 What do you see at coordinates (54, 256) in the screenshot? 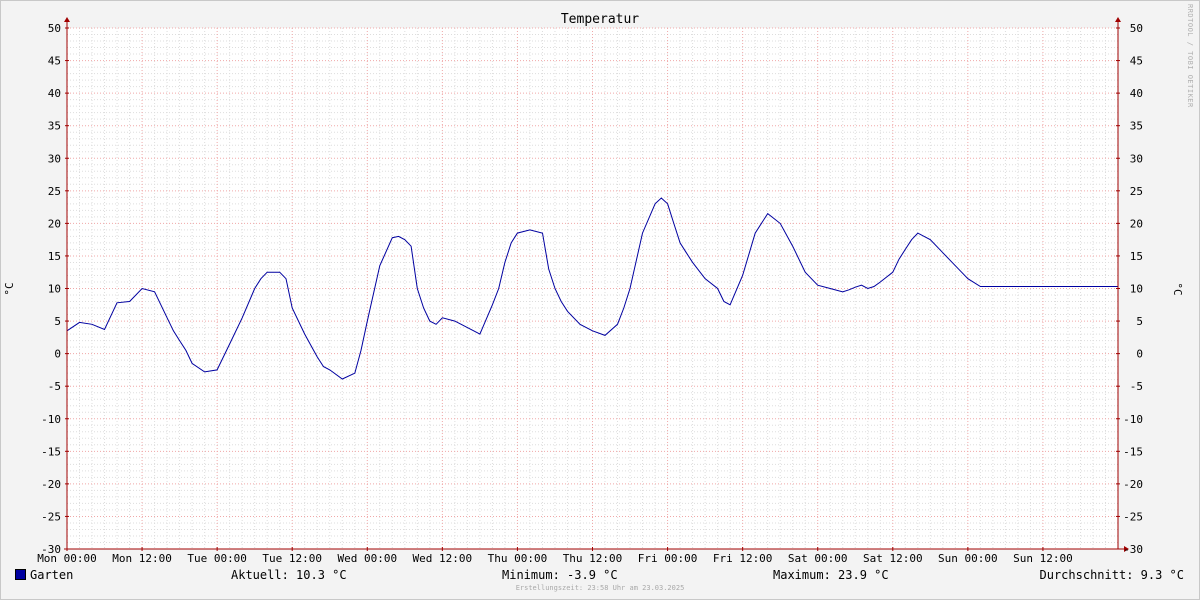
I see `y-tick-label-left: 15` at bounding box center [54, 256].